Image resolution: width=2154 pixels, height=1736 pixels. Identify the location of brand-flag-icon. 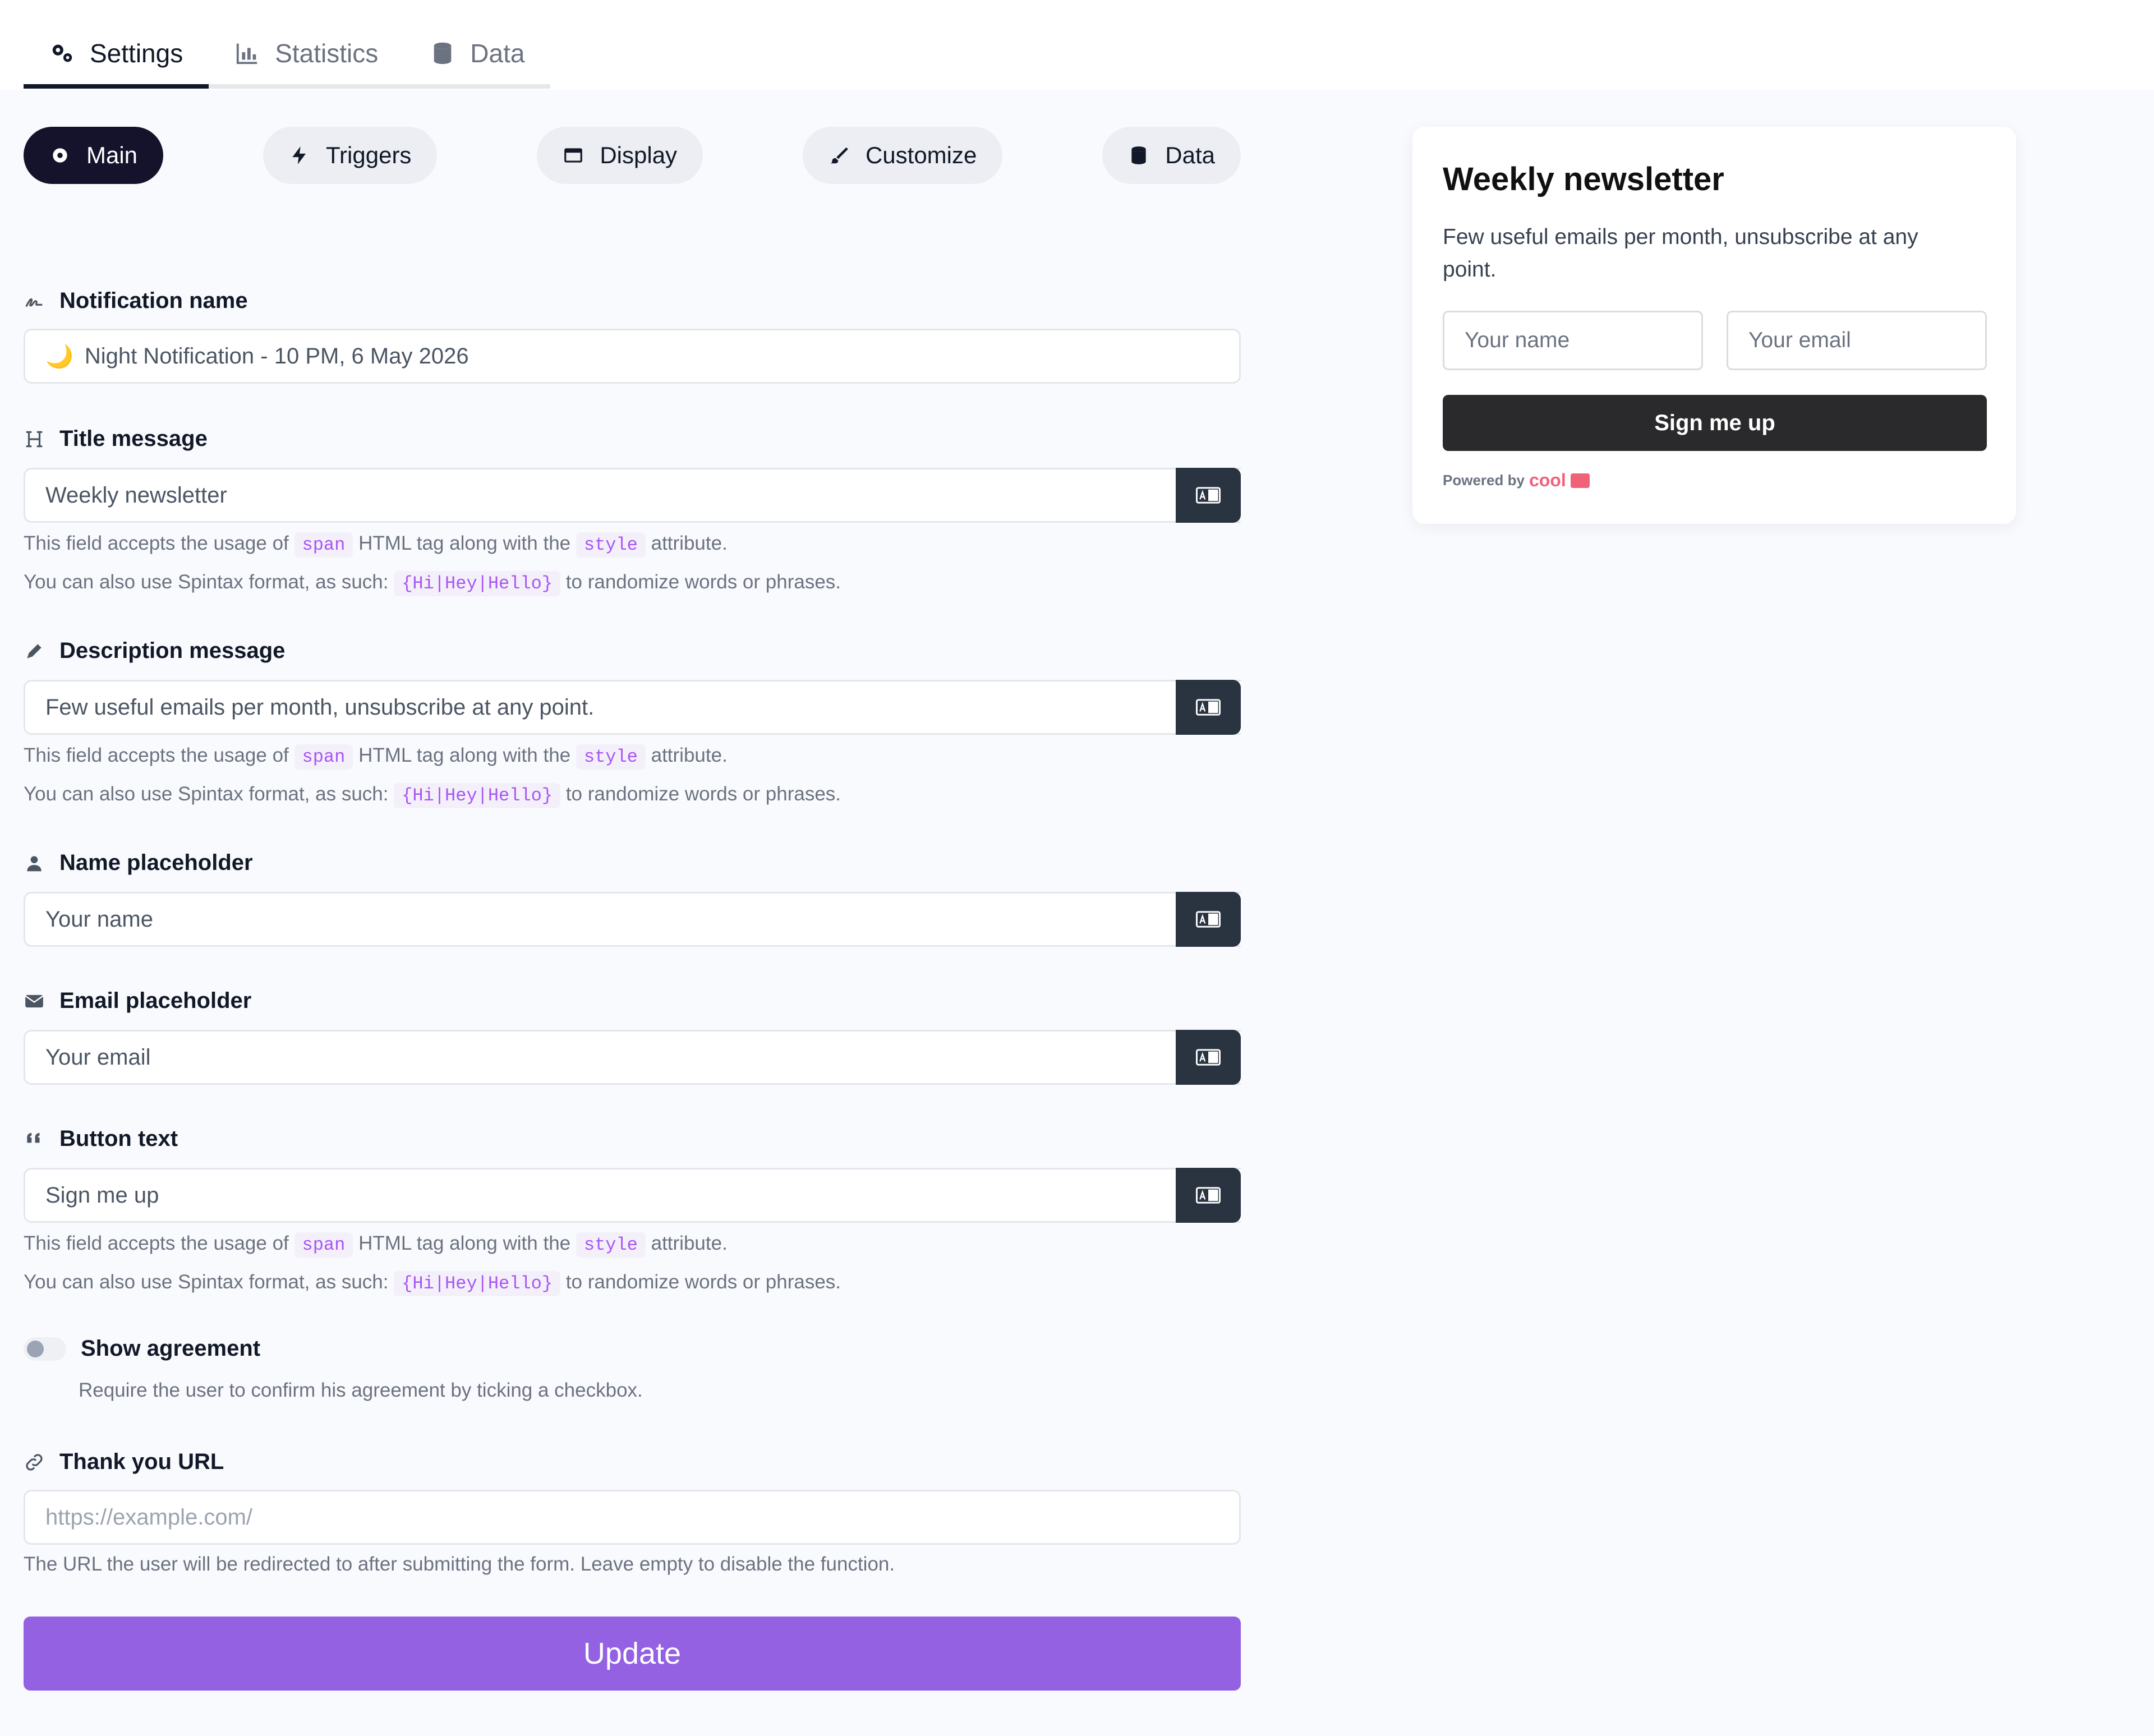
(1580, 480).